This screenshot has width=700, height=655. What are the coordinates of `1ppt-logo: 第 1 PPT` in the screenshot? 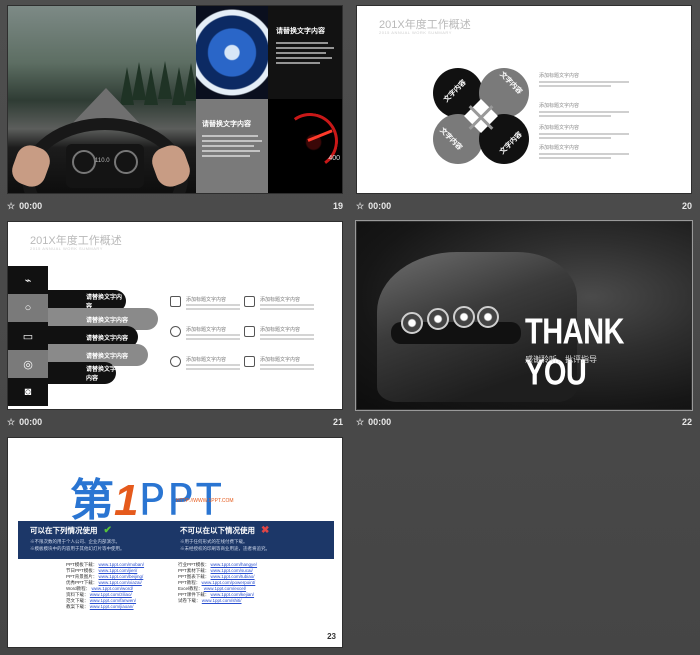 It's located at (147, 496).